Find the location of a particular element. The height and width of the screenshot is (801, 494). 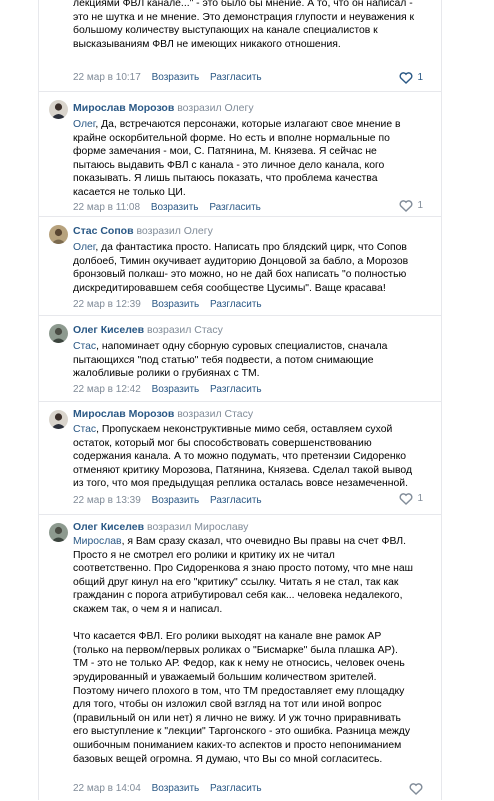

addressee-link: Мирослав is located at coordinates (97, 541).